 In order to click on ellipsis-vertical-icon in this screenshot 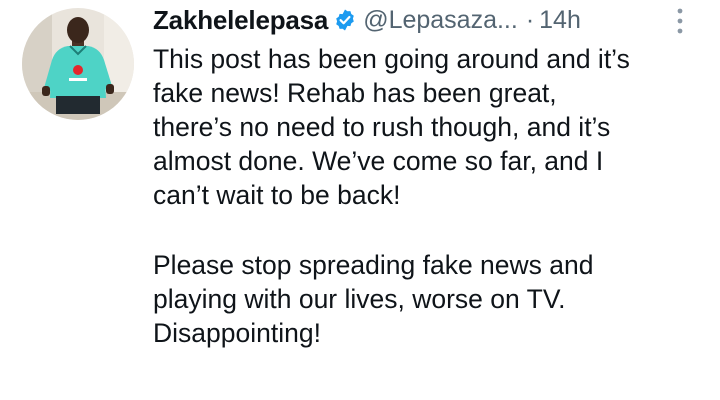, I will do `click(680, 21)`.